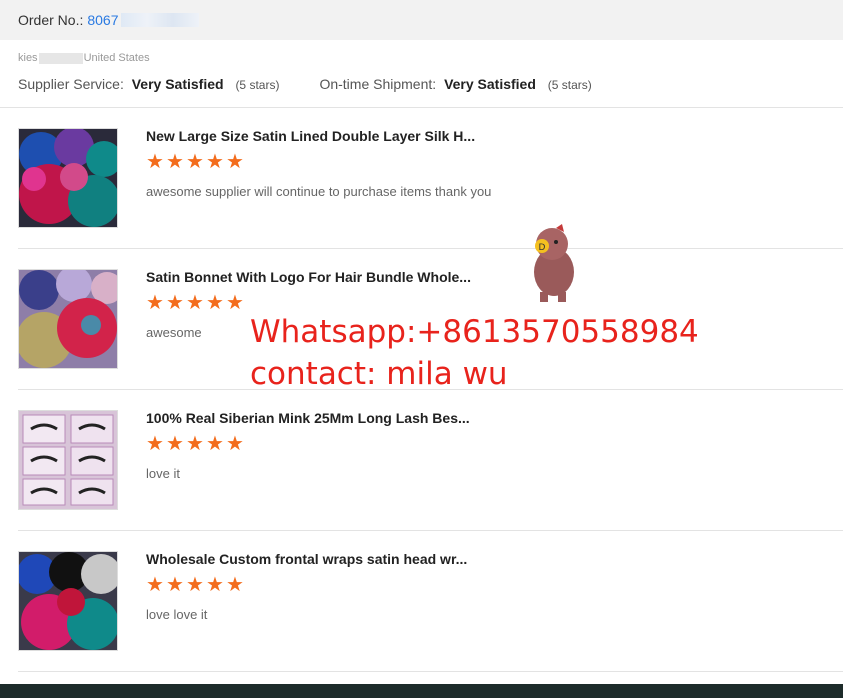 Image resolution: width=843 pixels, height=698 pixels. I want to click on watermark-contact: contact: mila wu, so click(379, 374).